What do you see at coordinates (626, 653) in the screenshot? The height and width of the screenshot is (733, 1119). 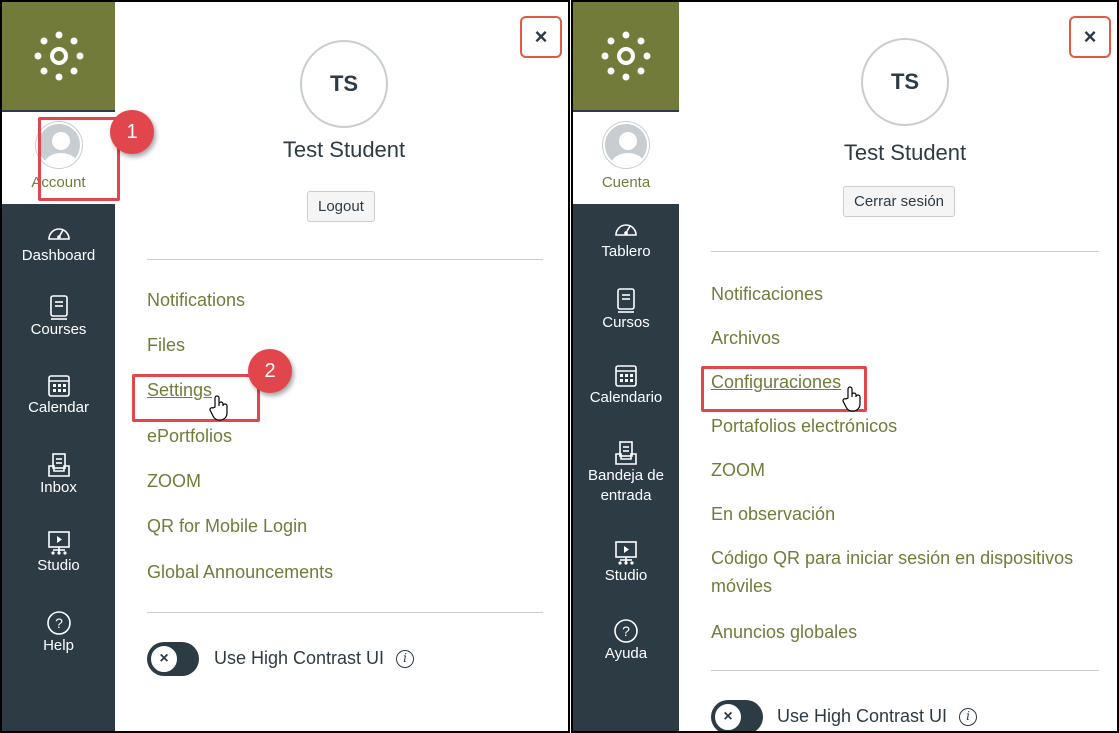 I see `nav-label-help: Ayuda` at bounding box center [626, 653].